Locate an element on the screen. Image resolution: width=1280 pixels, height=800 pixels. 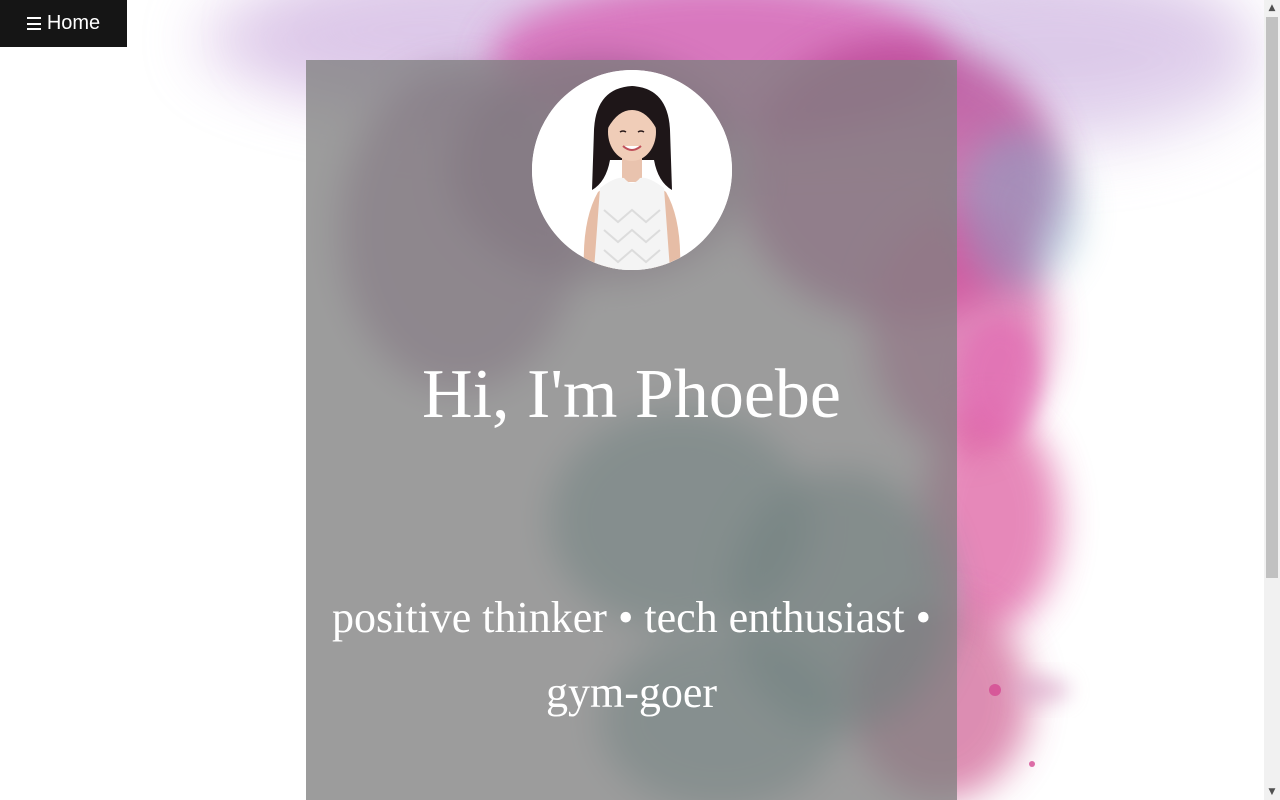
scroll-up-arrow-icon: ▲ is located at coordinates (1272, 8).